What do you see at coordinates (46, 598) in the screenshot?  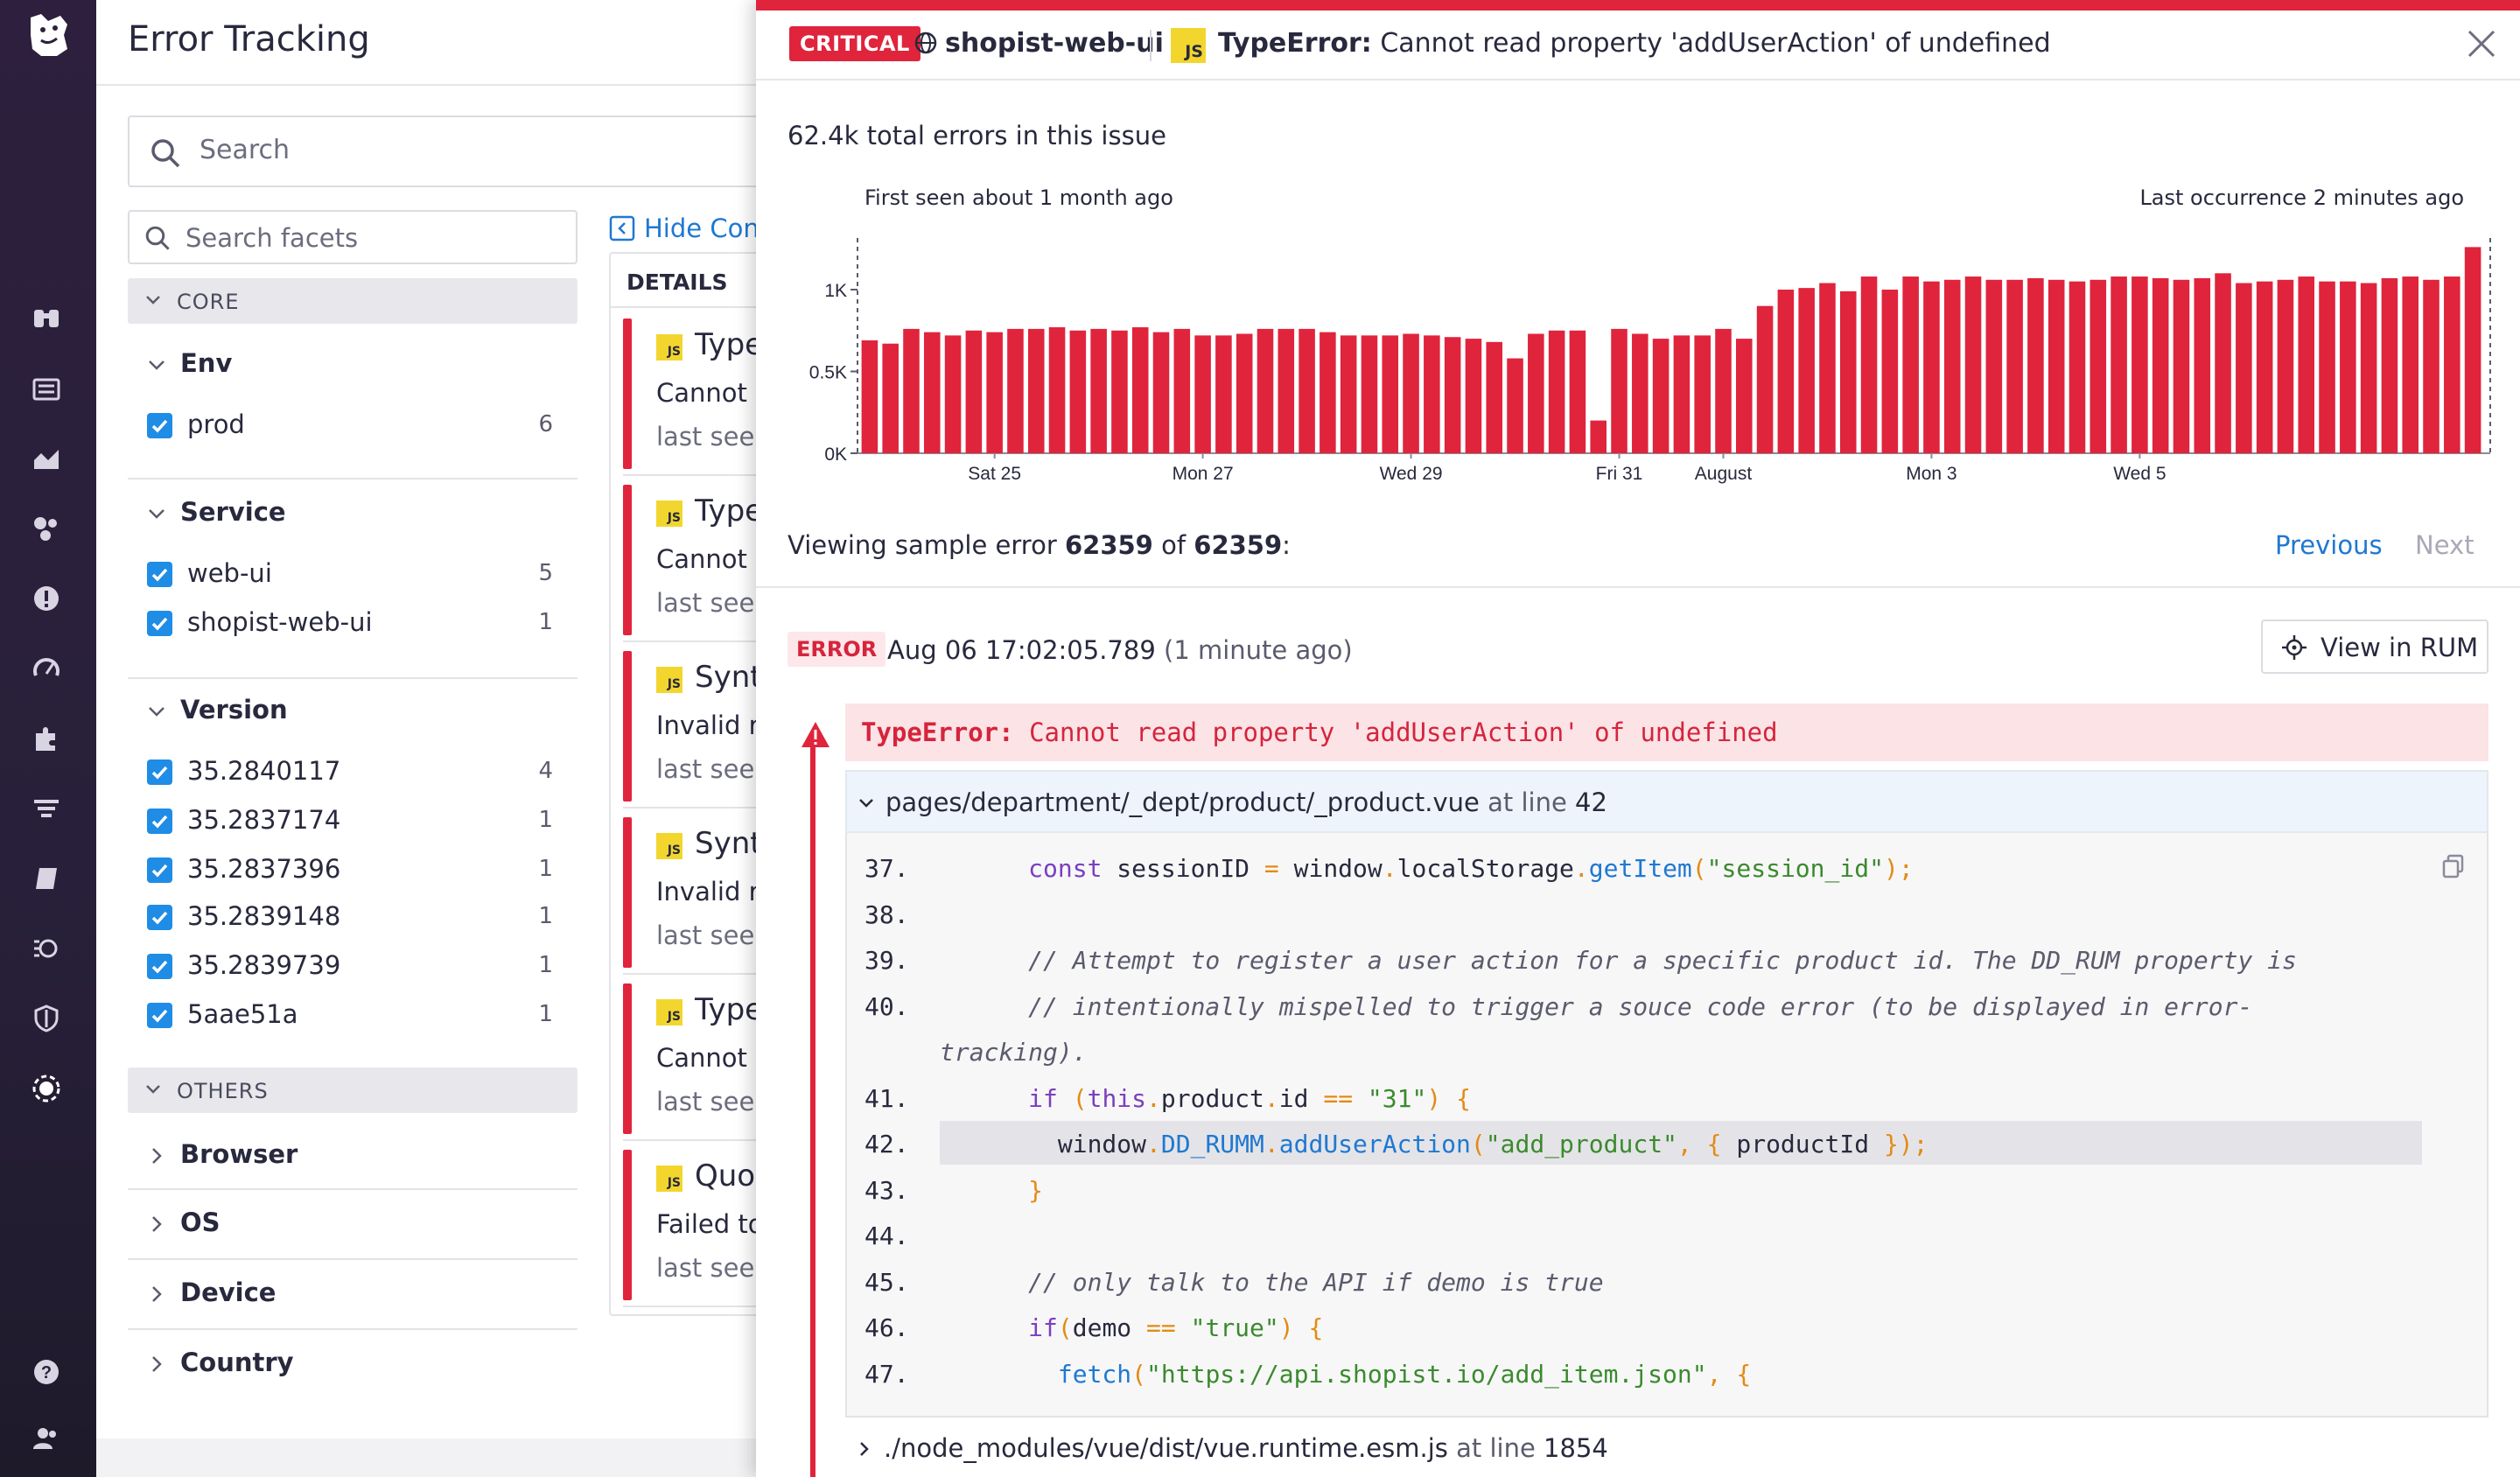 I see `alert-icon` at bounding box center [46, 598].